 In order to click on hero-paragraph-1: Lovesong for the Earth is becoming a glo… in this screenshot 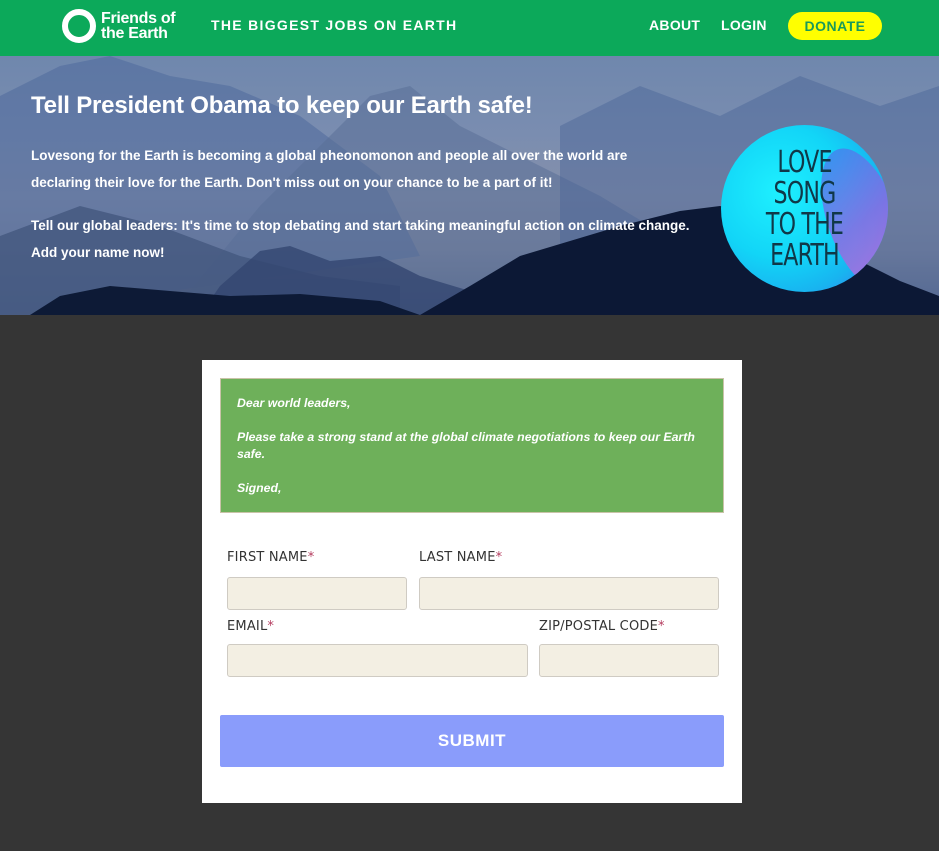, I will do `click(329, 169)`.